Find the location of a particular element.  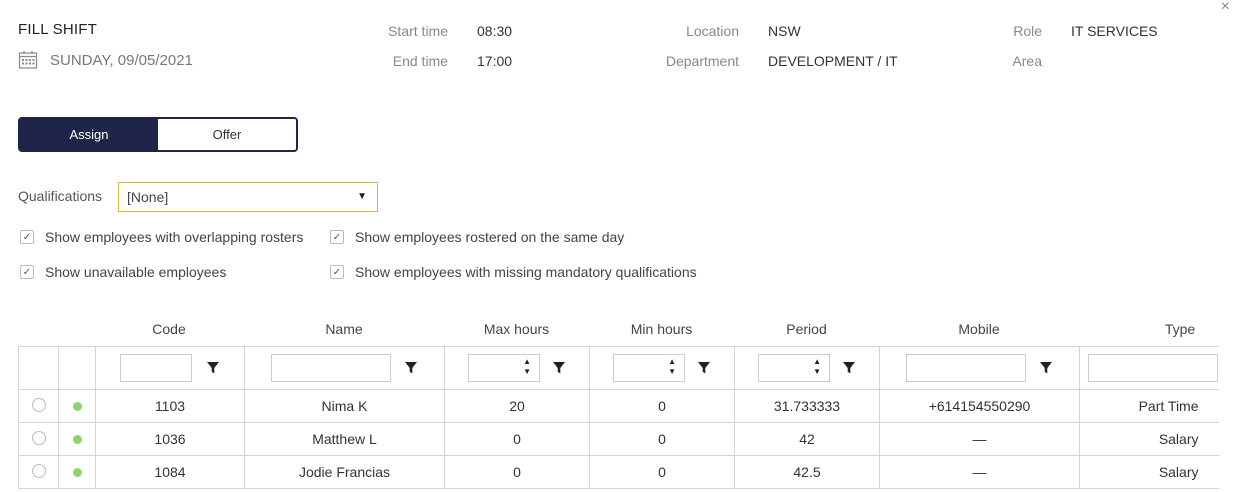

qualifications-select: [None] ▼ is located at coordinates (248, 197).